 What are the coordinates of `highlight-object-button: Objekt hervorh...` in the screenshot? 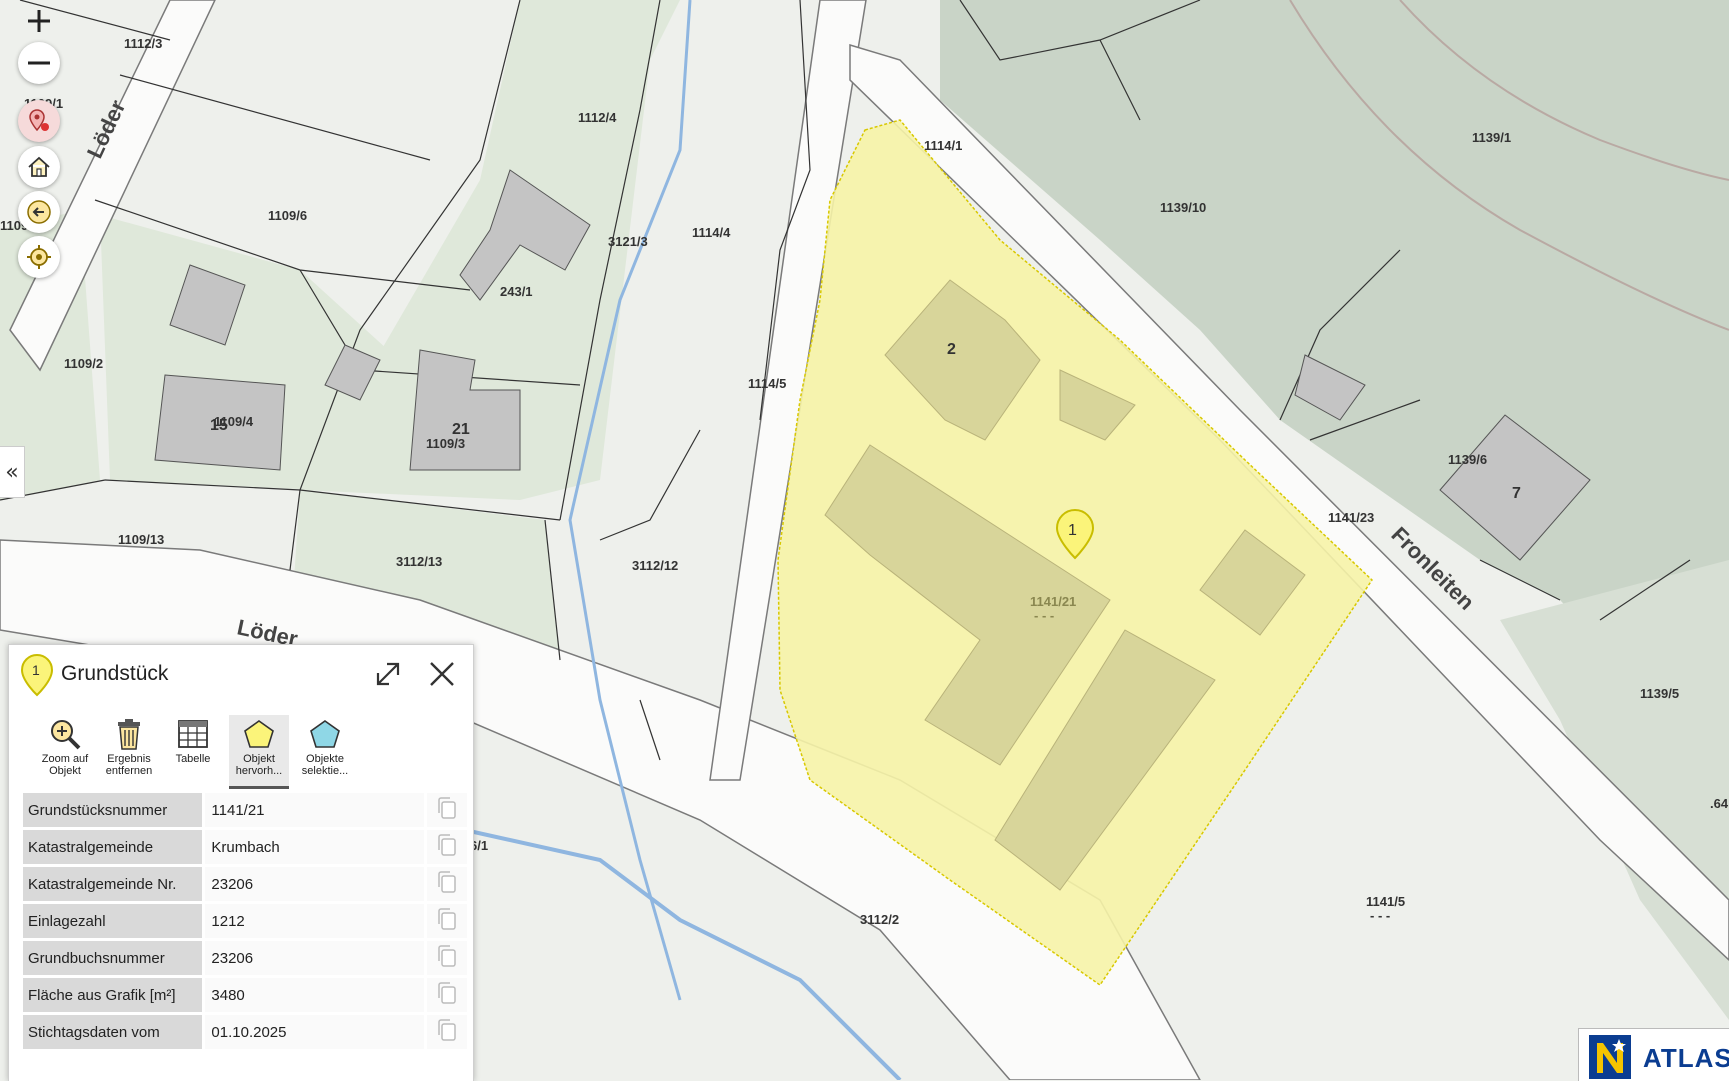 It's located at (259, 752).